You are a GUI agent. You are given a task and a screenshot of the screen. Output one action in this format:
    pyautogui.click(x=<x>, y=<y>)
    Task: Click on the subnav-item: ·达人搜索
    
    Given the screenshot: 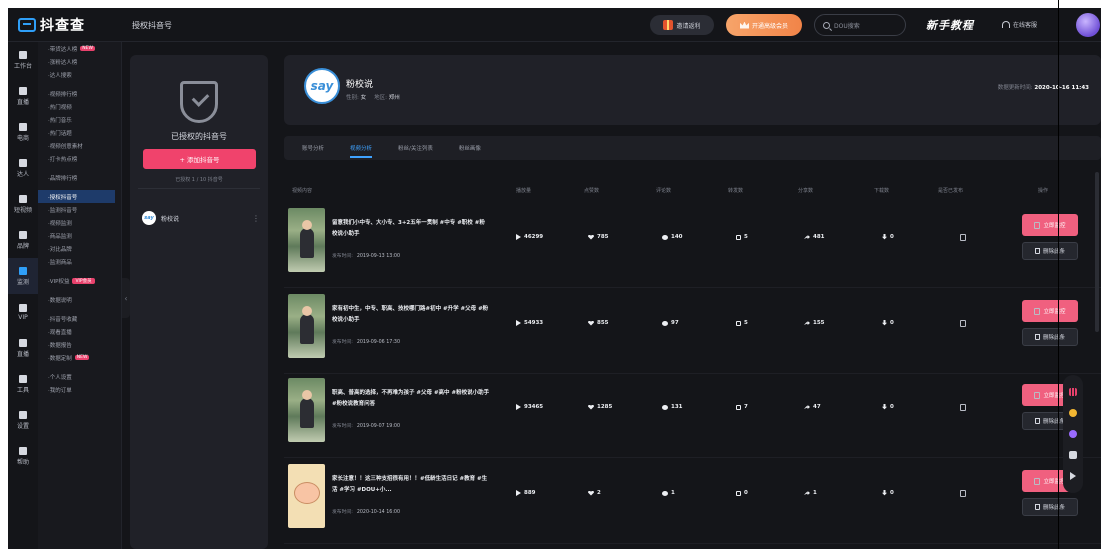 What is the action you would take?
    pyautogui.click(x=79, y=74)
    